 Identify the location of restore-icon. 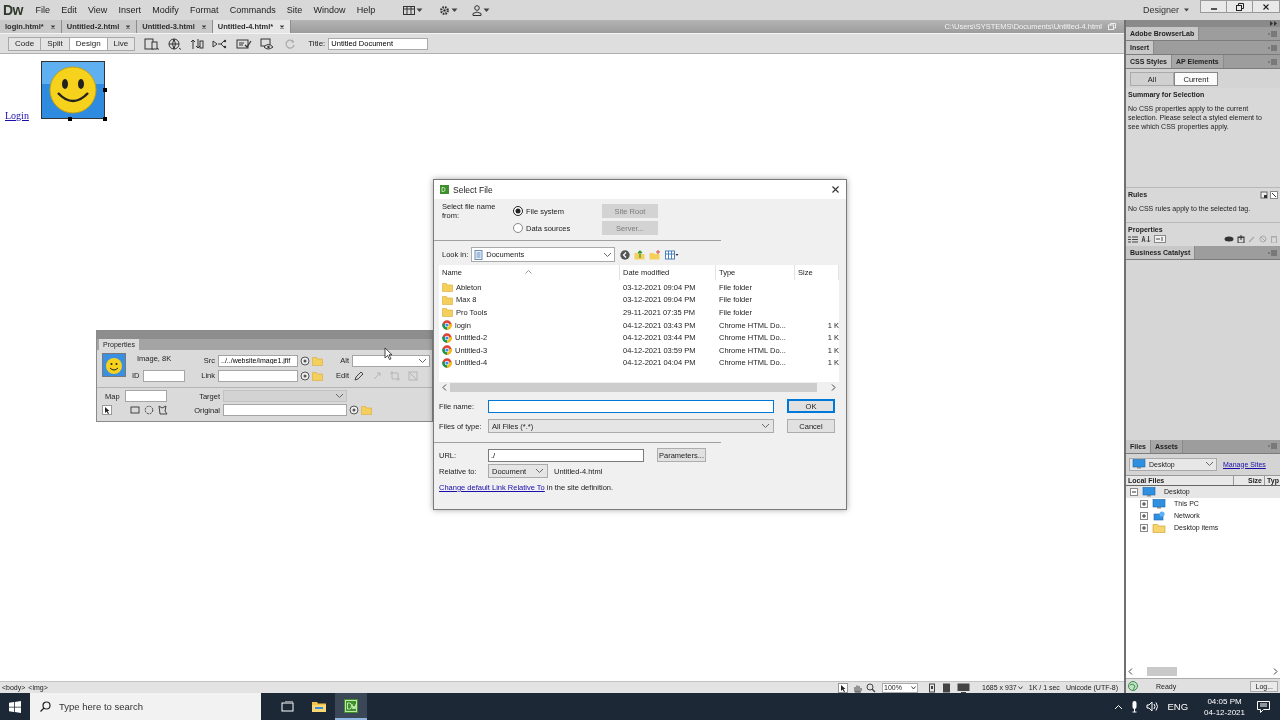
(1239, 6).